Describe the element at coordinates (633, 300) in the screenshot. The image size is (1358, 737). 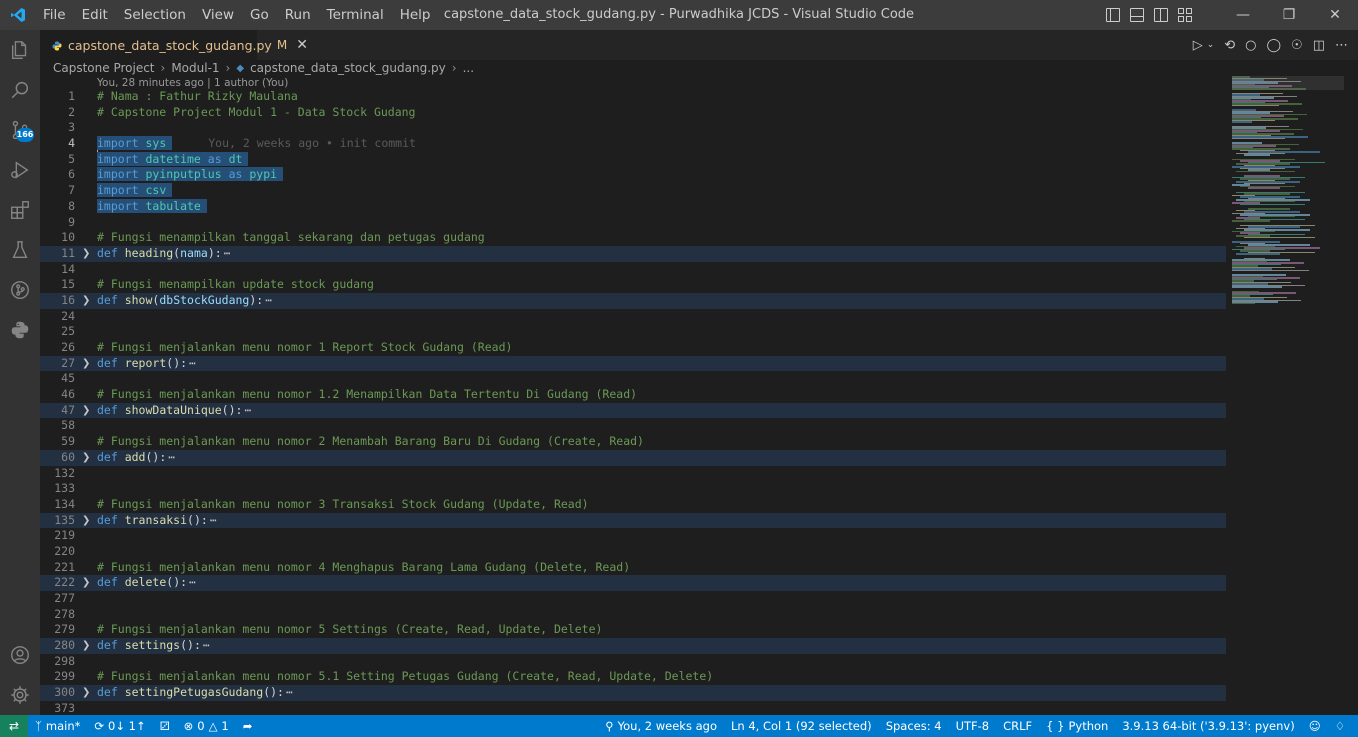
I see `code-line: 16 ❯ def show(dbStockGudang): ⋯` at that location.